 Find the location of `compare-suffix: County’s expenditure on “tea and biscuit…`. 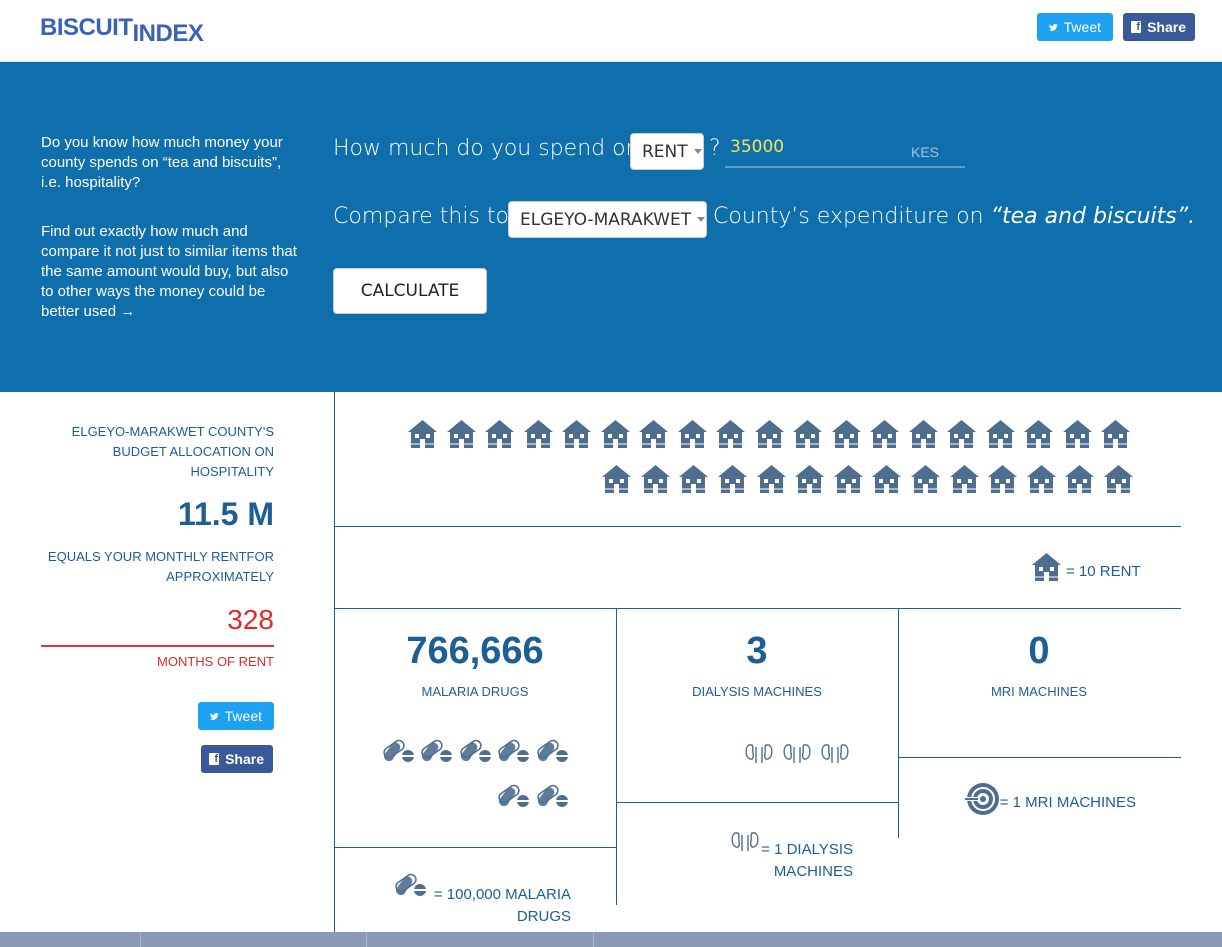

compare-suffix: County’s expenditure on “tea and biscuit… is located at coordinates (954, 216).